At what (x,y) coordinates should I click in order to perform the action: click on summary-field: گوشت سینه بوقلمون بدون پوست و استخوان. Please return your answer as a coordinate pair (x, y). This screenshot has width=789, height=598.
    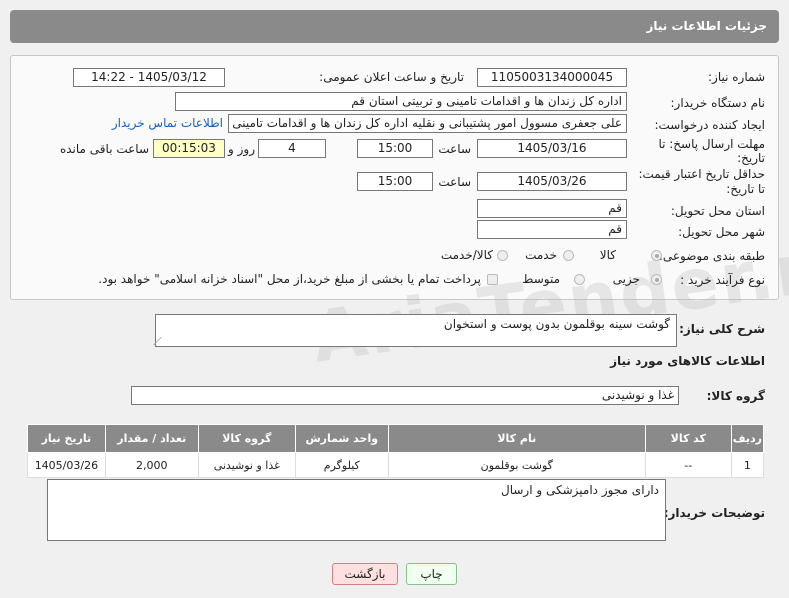
    Looking at the image, I should click on (415, 330).